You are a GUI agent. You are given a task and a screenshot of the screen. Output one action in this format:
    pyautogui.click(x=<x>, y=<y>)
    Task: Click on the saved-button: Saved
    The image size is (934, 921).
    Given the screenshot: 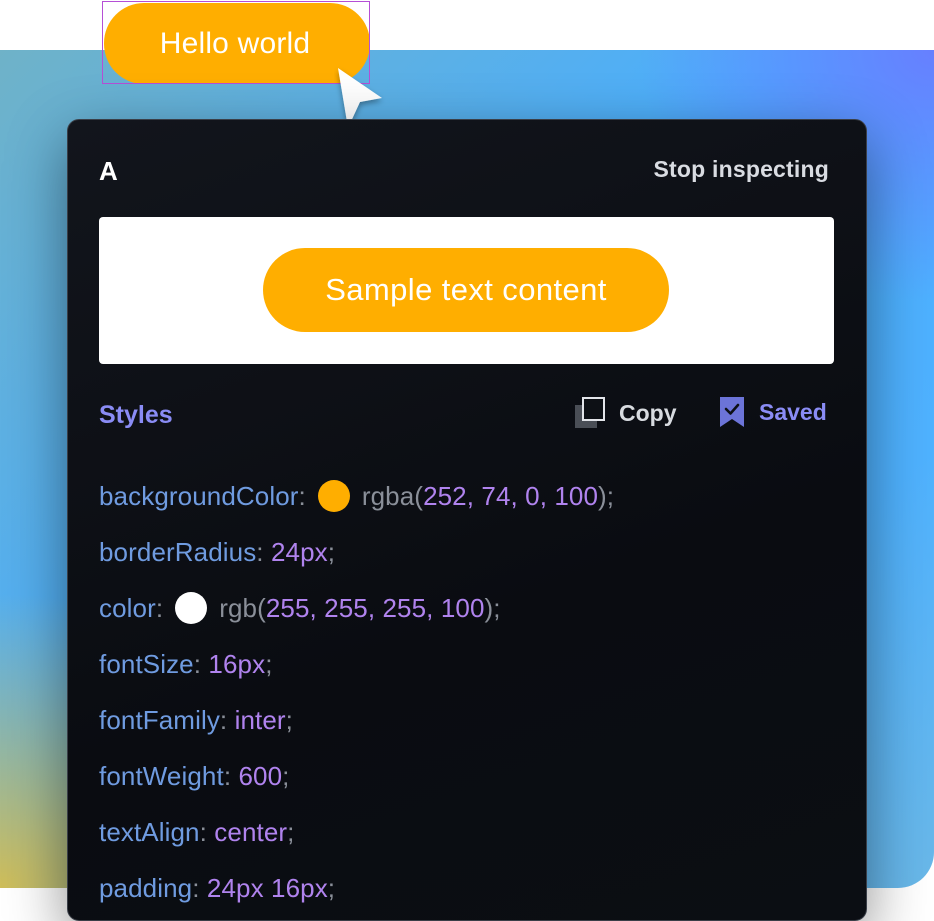 What is the action you would take?
    pyautogui.click(x=773, y=412)
    